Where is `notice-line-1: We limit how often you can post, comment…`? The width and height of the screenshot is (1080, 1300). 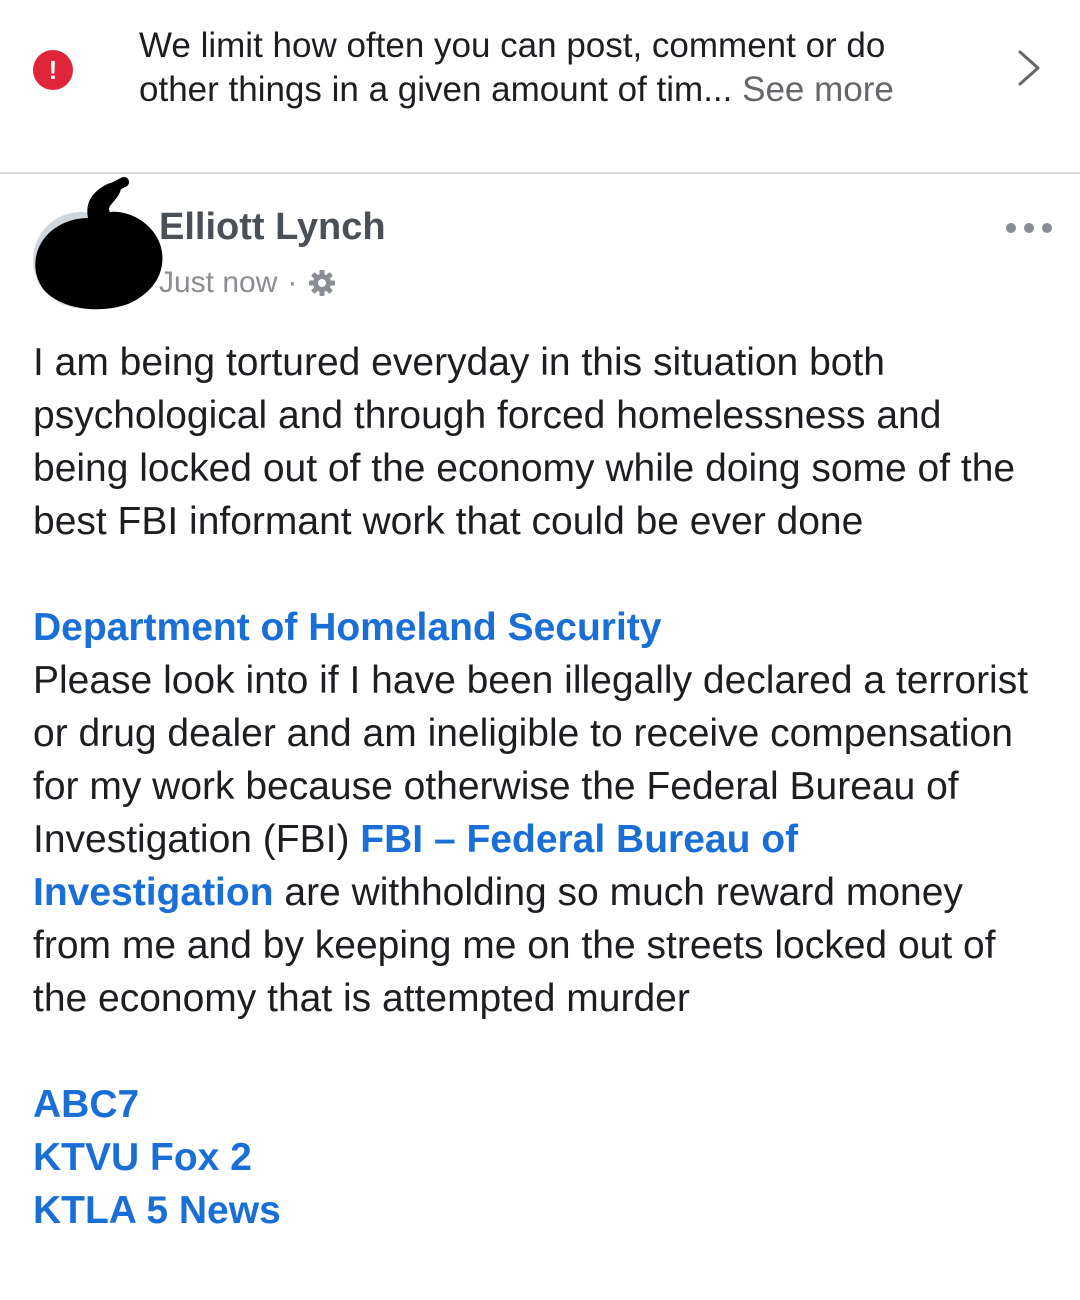 notice-line-1: We limit how often you can post, comment… is located at coordinates (512, 45).